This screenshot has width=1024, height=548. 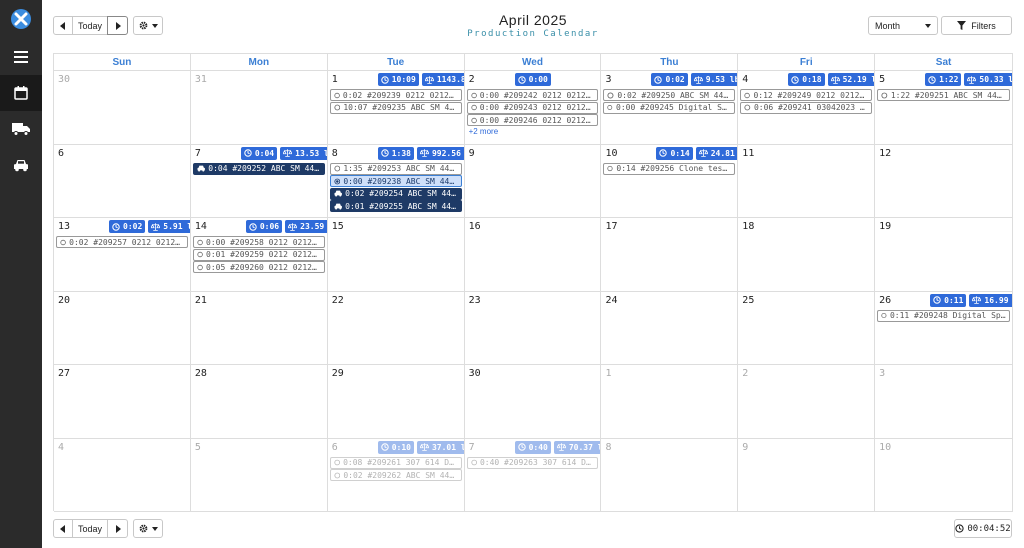 I want to click on calendar-day-cell: 24, so click(x=670, y=328).